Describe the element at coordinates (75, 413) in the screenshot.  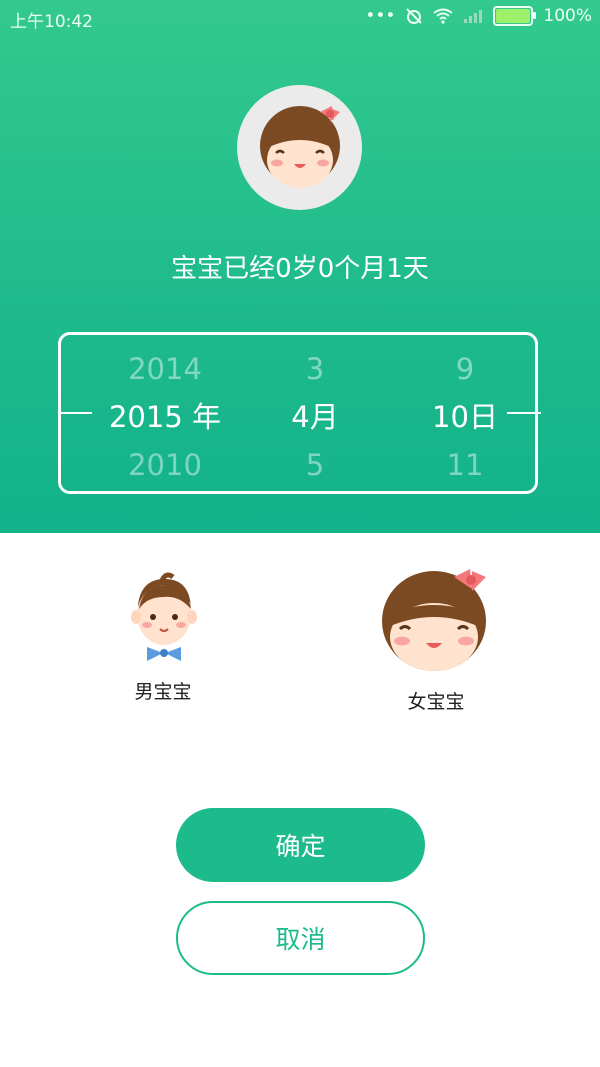
I see `picker-indicator-left` at that location.